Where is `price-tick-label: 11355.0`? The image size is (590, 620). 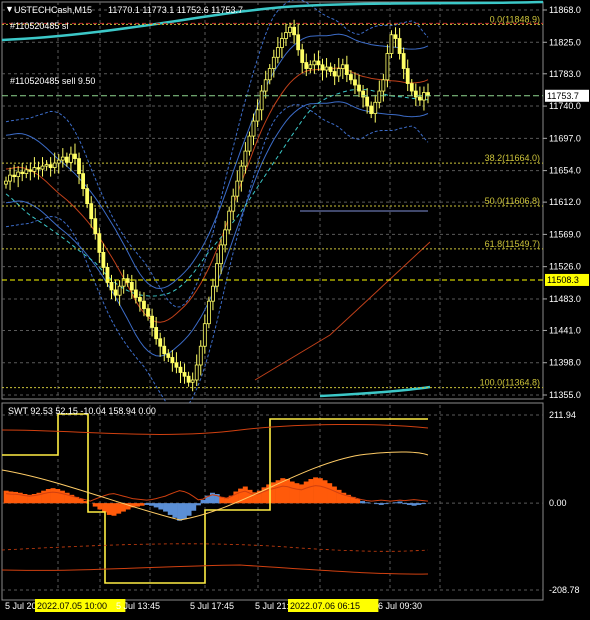 price-tick-label: 11355.0 is located at coordinates (565, 395).